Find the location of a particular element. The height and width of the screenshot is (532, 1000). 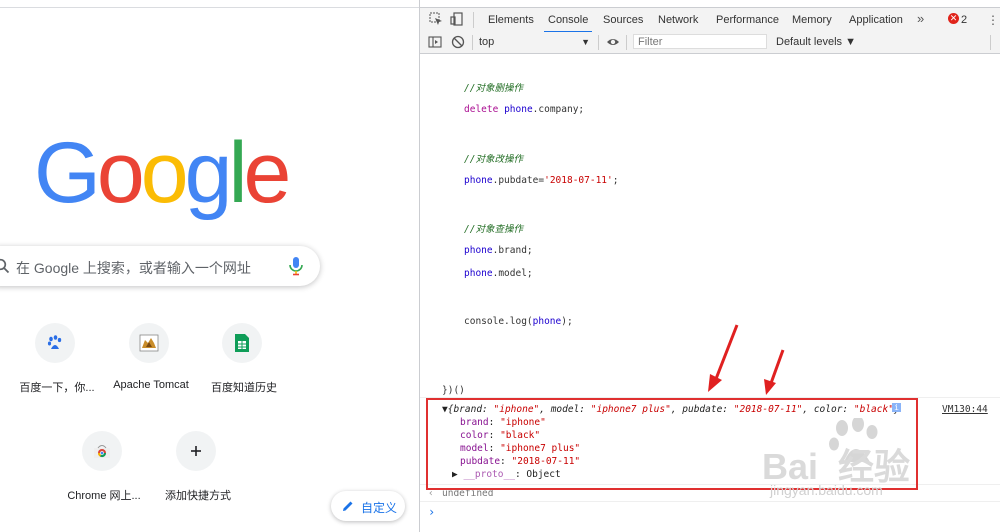

tab-network: Network is located at coordinates (678, 20).